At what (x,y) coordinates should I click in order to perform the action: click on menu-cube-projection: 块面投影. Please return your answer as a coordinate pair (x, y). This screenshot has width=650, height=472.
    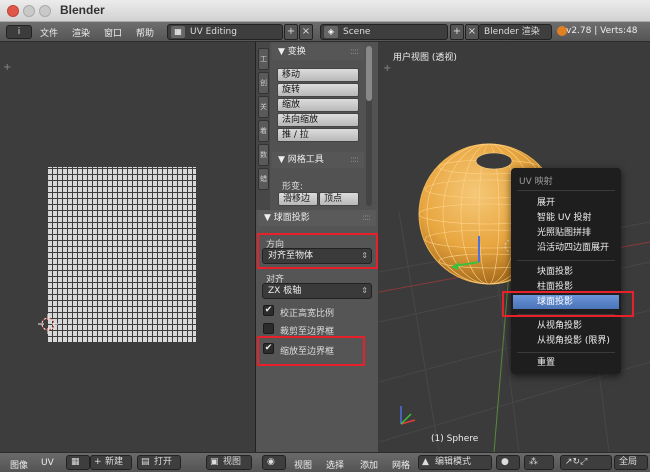
    Looking at the image, I should click on (566, 272).